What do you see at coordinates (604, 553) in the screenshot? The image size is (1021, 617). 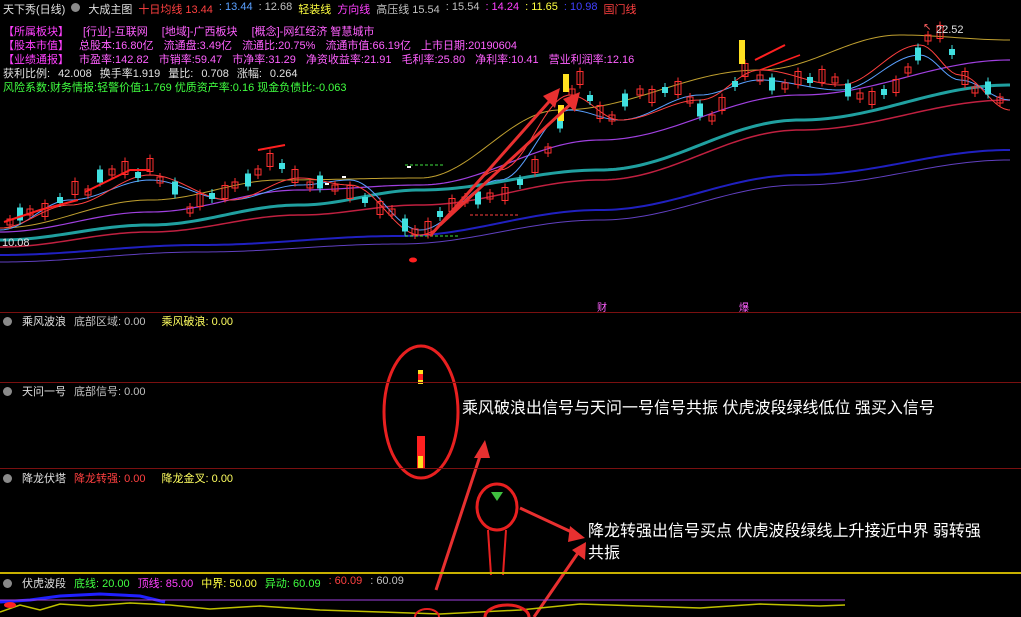 I see `annotation-resonance: 共振` at bounding box center [604, 553].